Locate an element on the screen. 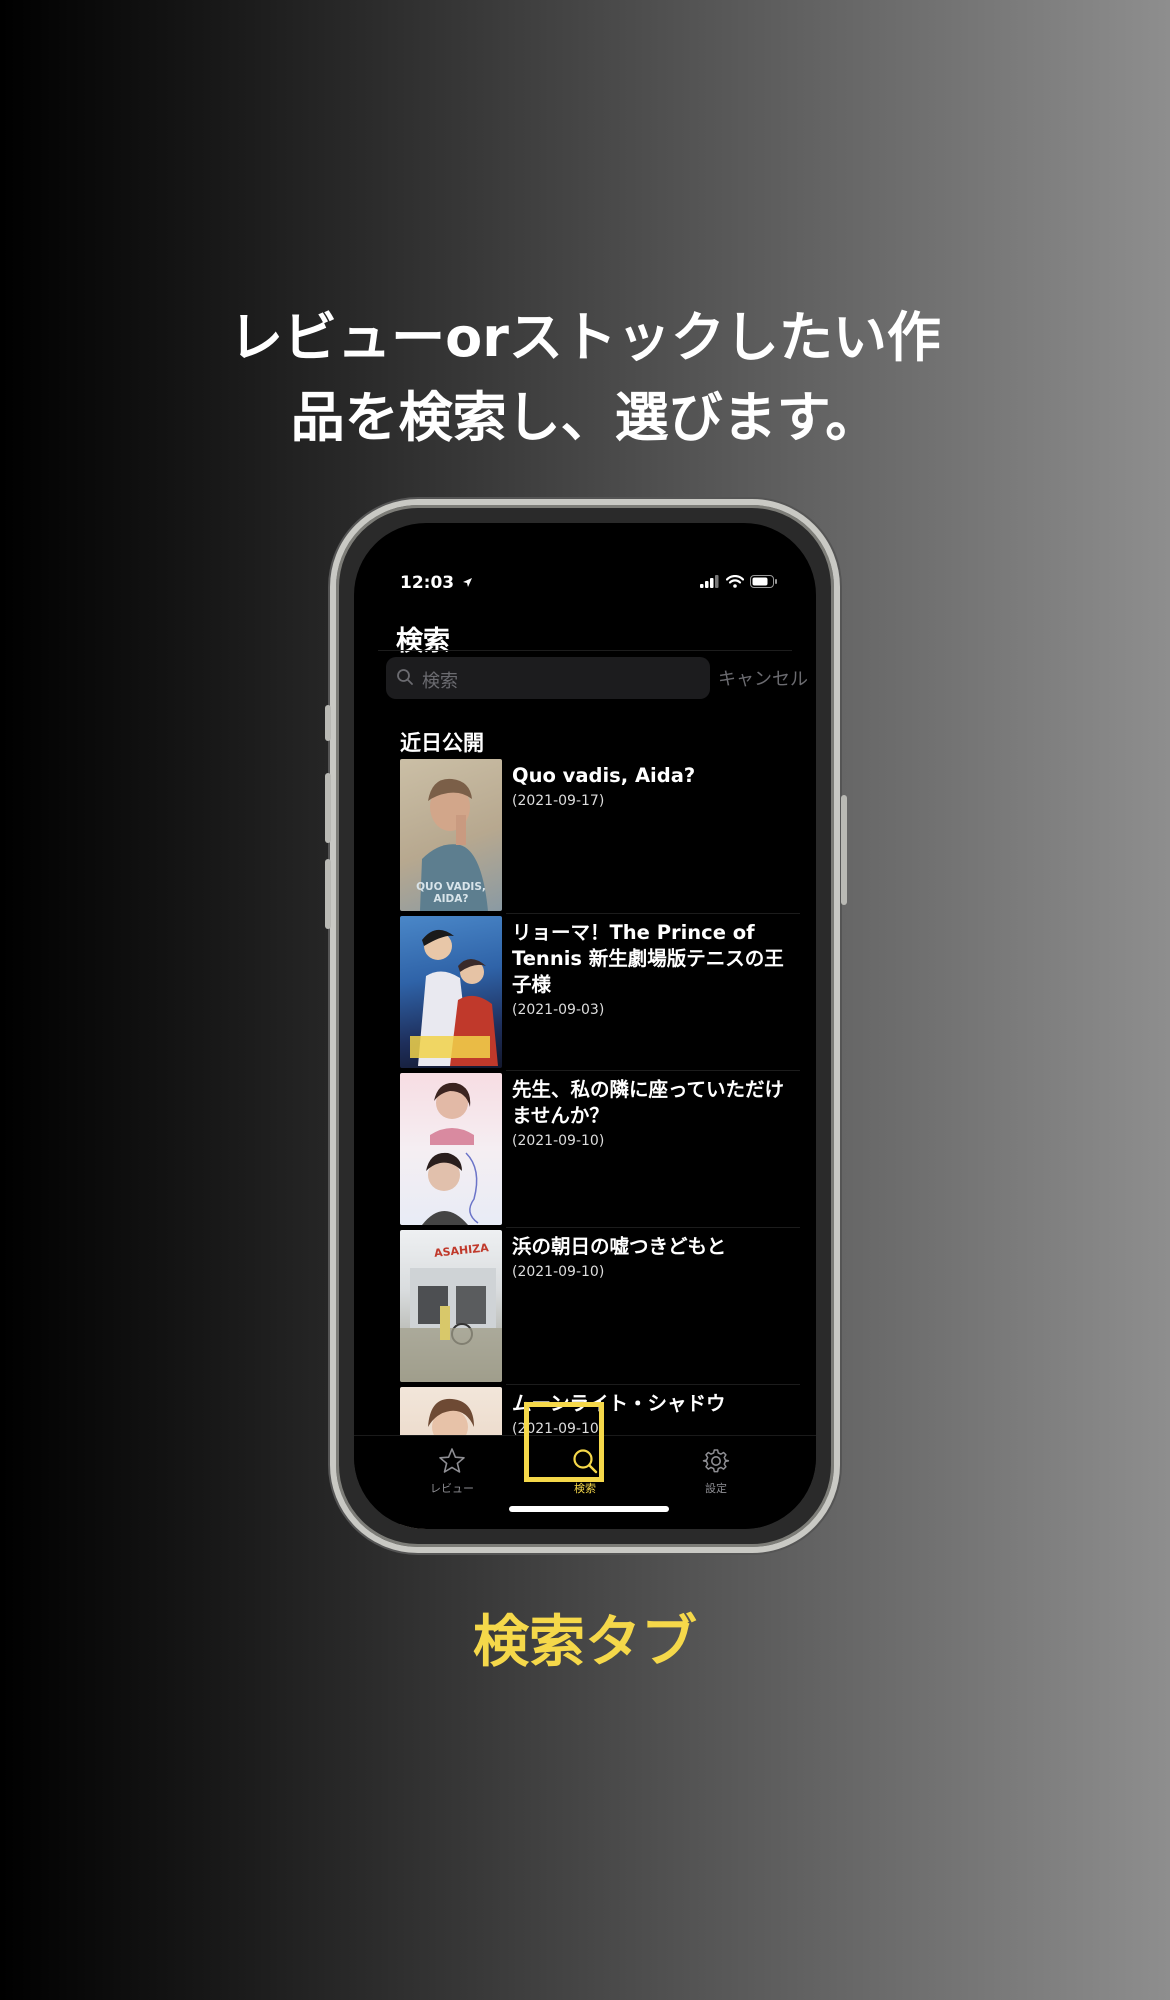  search-input: 検索 is located at coordinates (548, 678).